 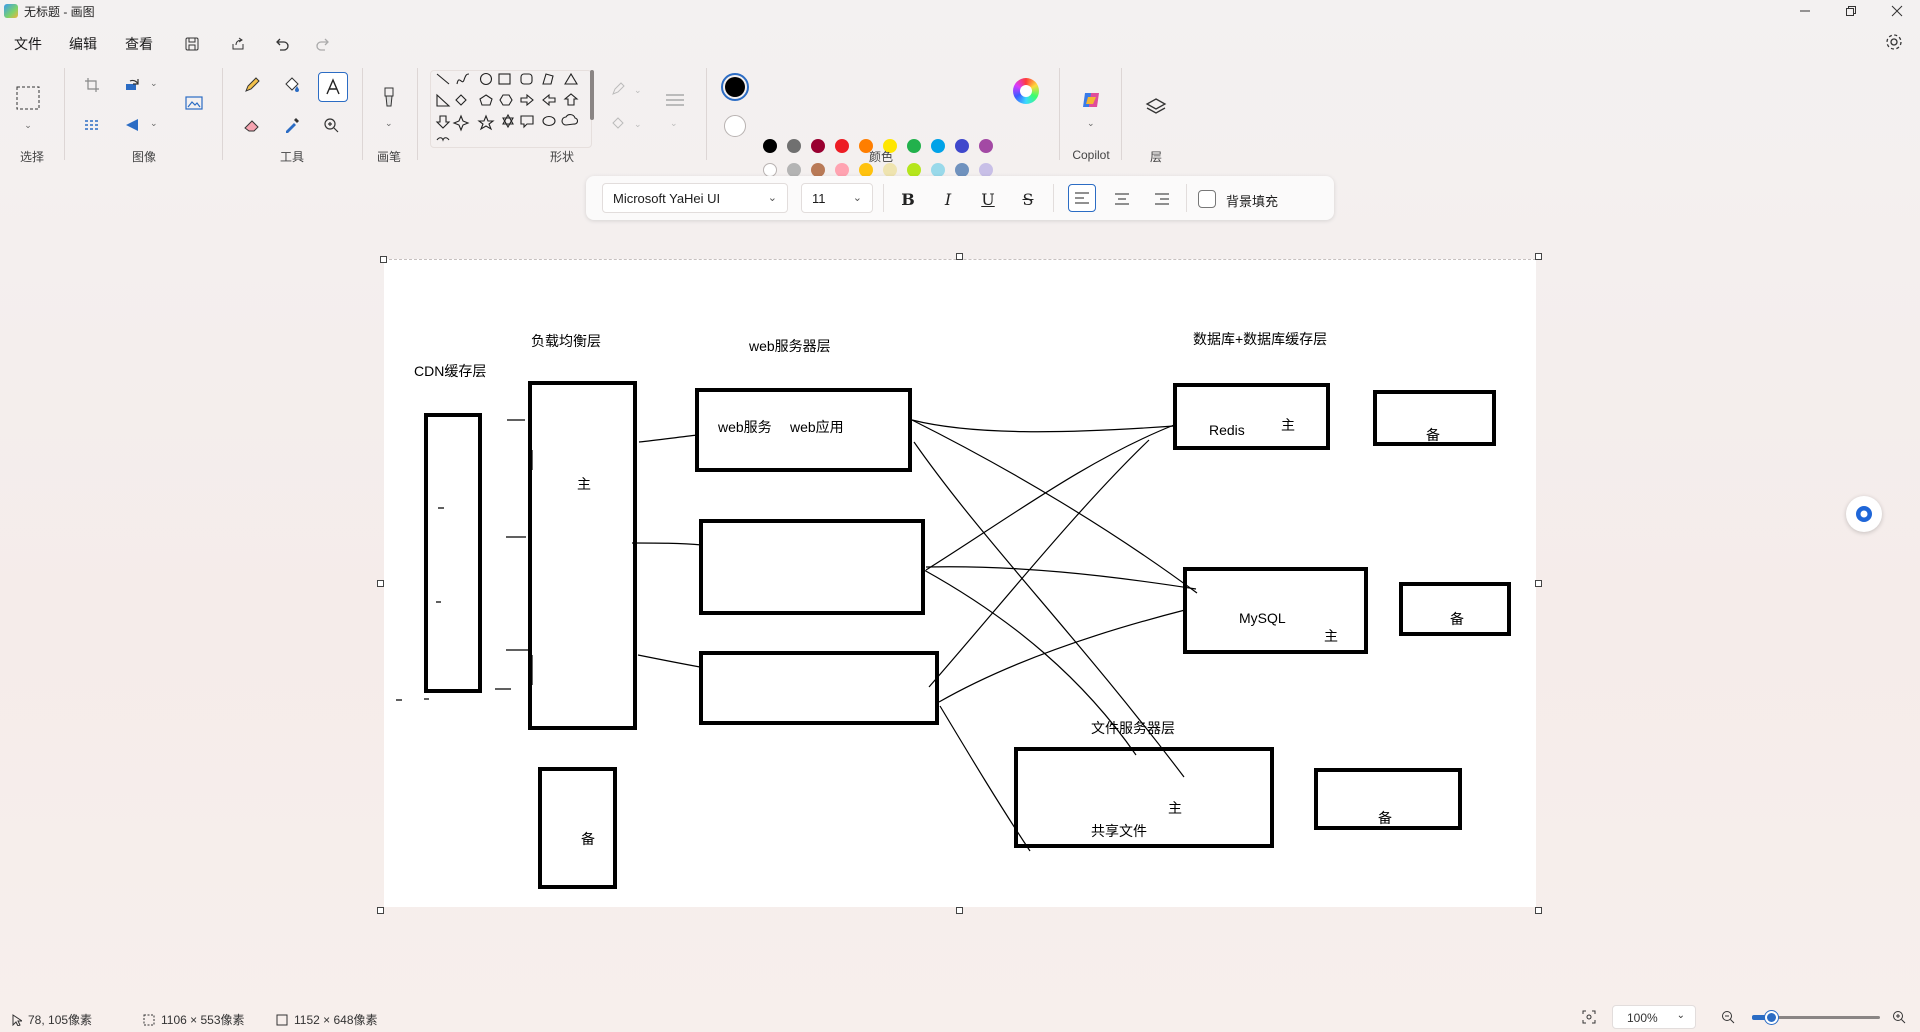 I want to click on resize-button, so click(x=92, y=125).